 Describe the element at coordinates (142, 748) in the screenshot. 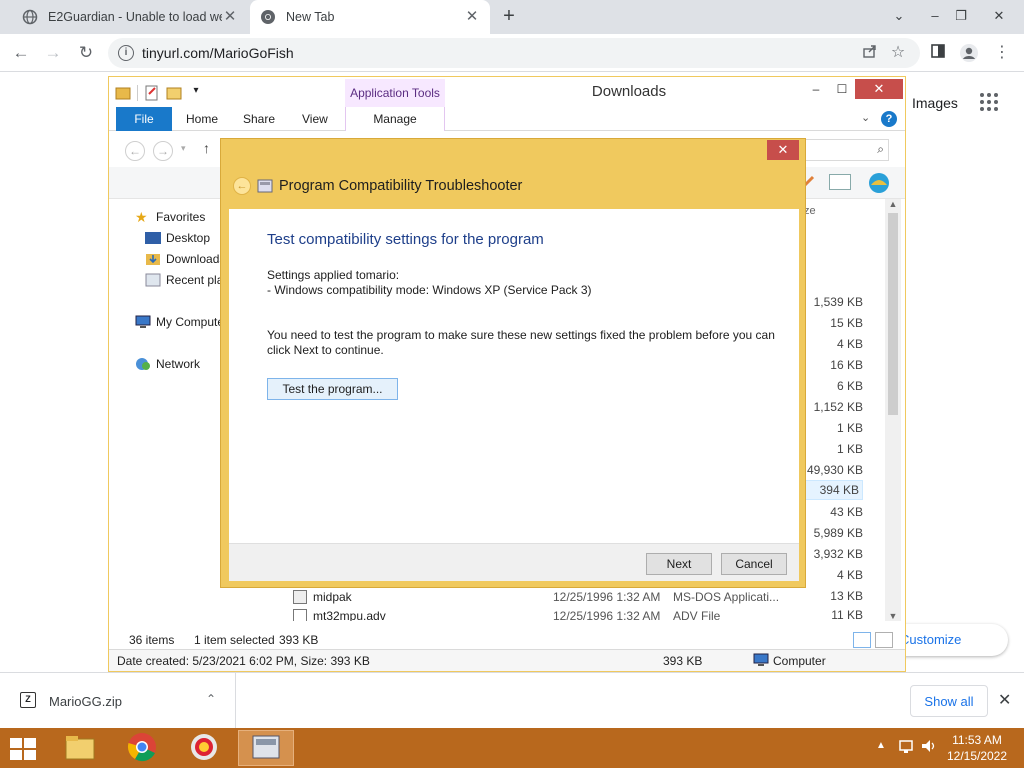

I see `taskbar-chrome` at that location.